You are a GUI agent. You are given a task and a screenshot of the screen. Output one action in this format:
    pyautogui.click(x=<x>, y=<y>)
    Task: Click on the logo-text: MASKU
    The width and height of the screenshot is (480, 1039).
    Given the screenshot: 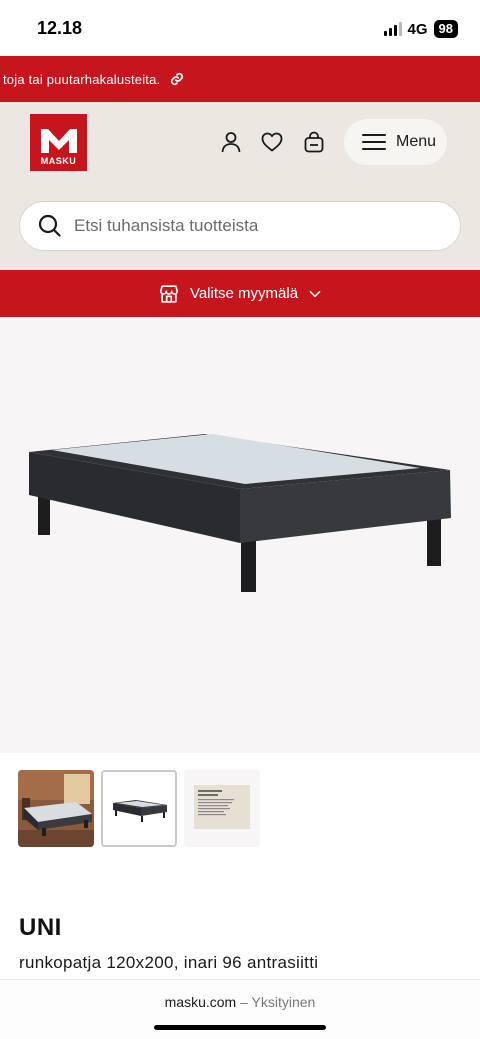 What is the action you would take?
    pyautogui.click(x=58, y=161)
    